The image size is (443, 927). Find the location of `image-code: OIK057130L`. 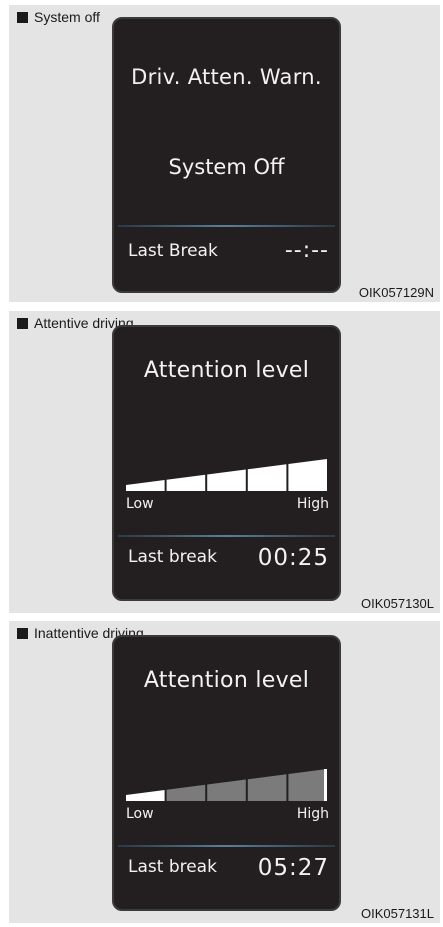

image-code: OIK057130L is located at coordinates (397, 603).